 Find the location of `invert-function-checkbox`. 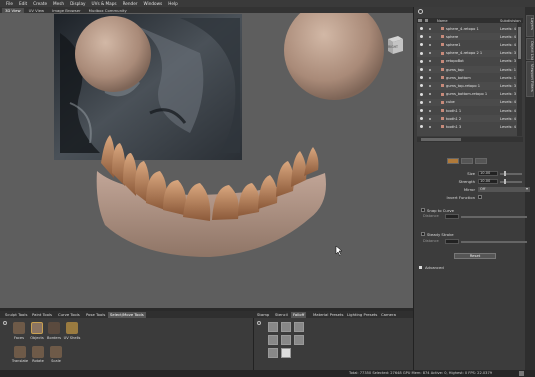

invert-function-checkbox is located at coordinates (480, 197).